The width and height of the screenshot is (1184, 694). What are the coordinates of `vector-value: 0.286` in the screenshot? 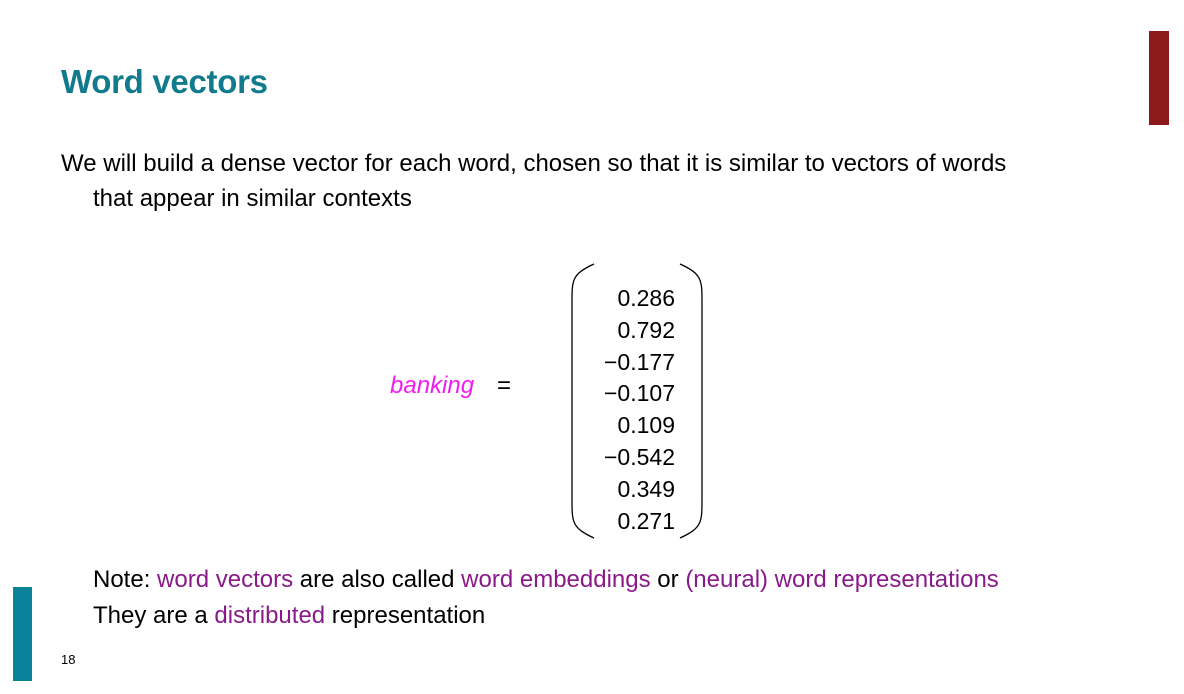 It's located at (646, 298).